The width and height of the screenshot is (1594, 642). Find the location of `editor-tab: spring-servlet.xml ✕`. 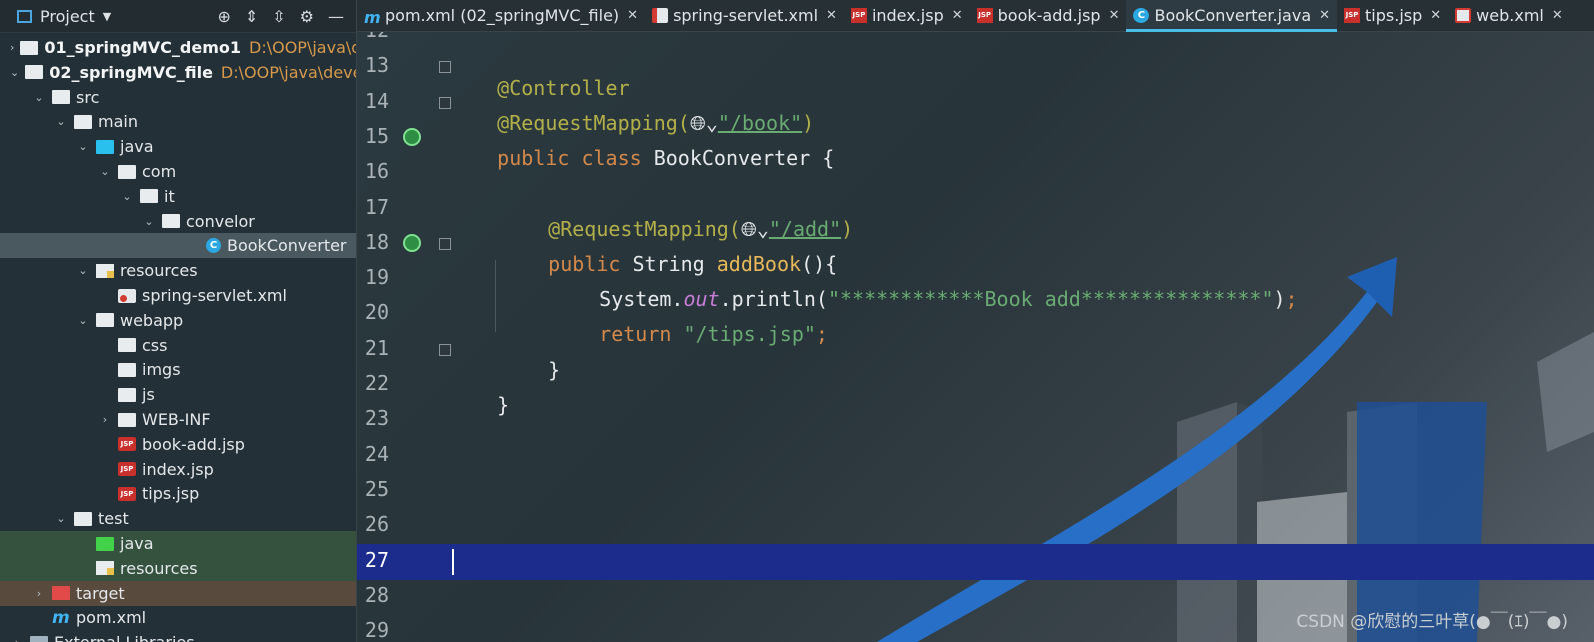

editor-tab: spring-servlet.xml ✕ is located at coordinates (744, 15).